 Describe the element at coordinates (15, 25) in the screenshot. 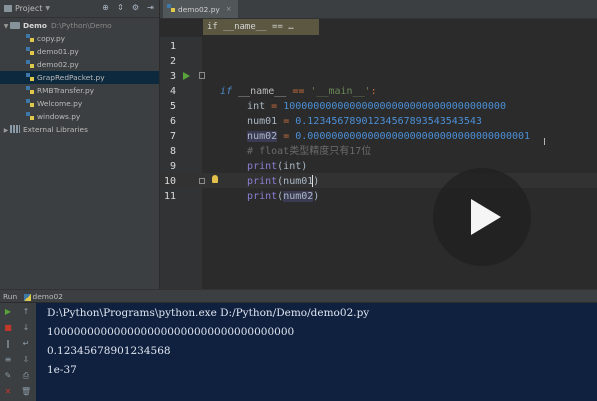

I see `folder-icon` at that location.